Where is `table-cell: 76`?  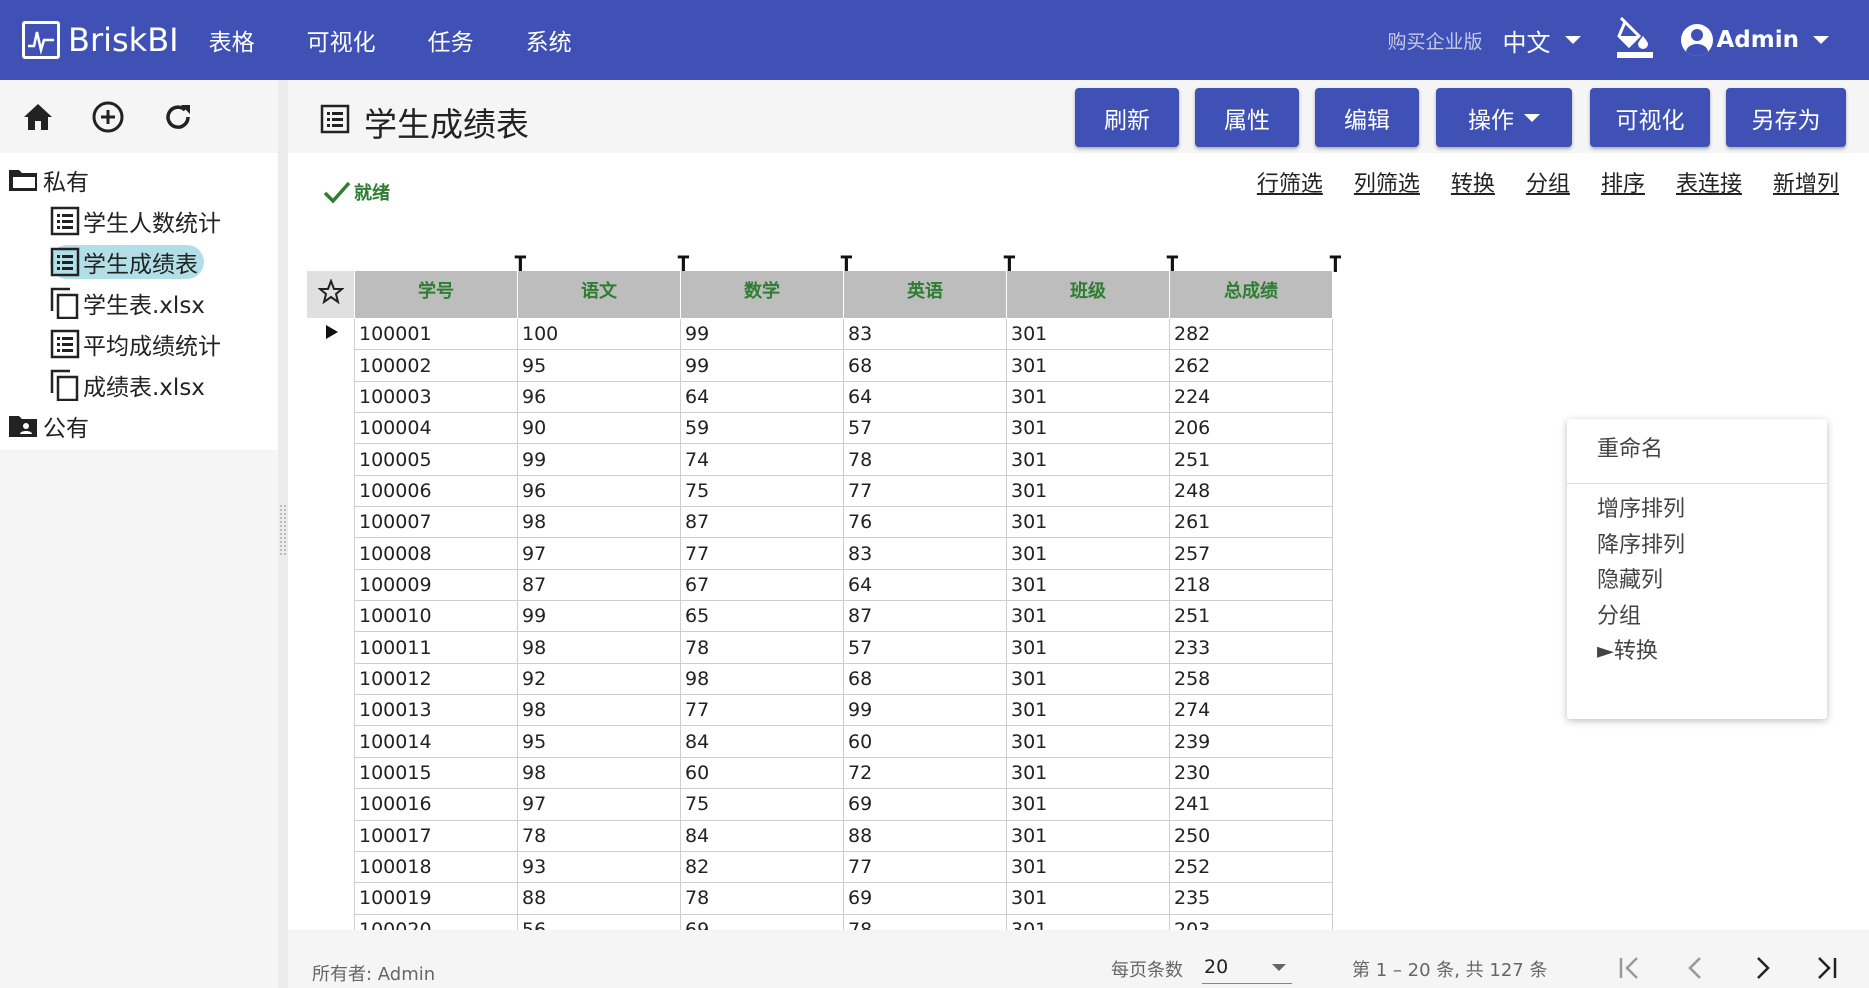 table-cell: 76 is located at coordinates (925, 522).